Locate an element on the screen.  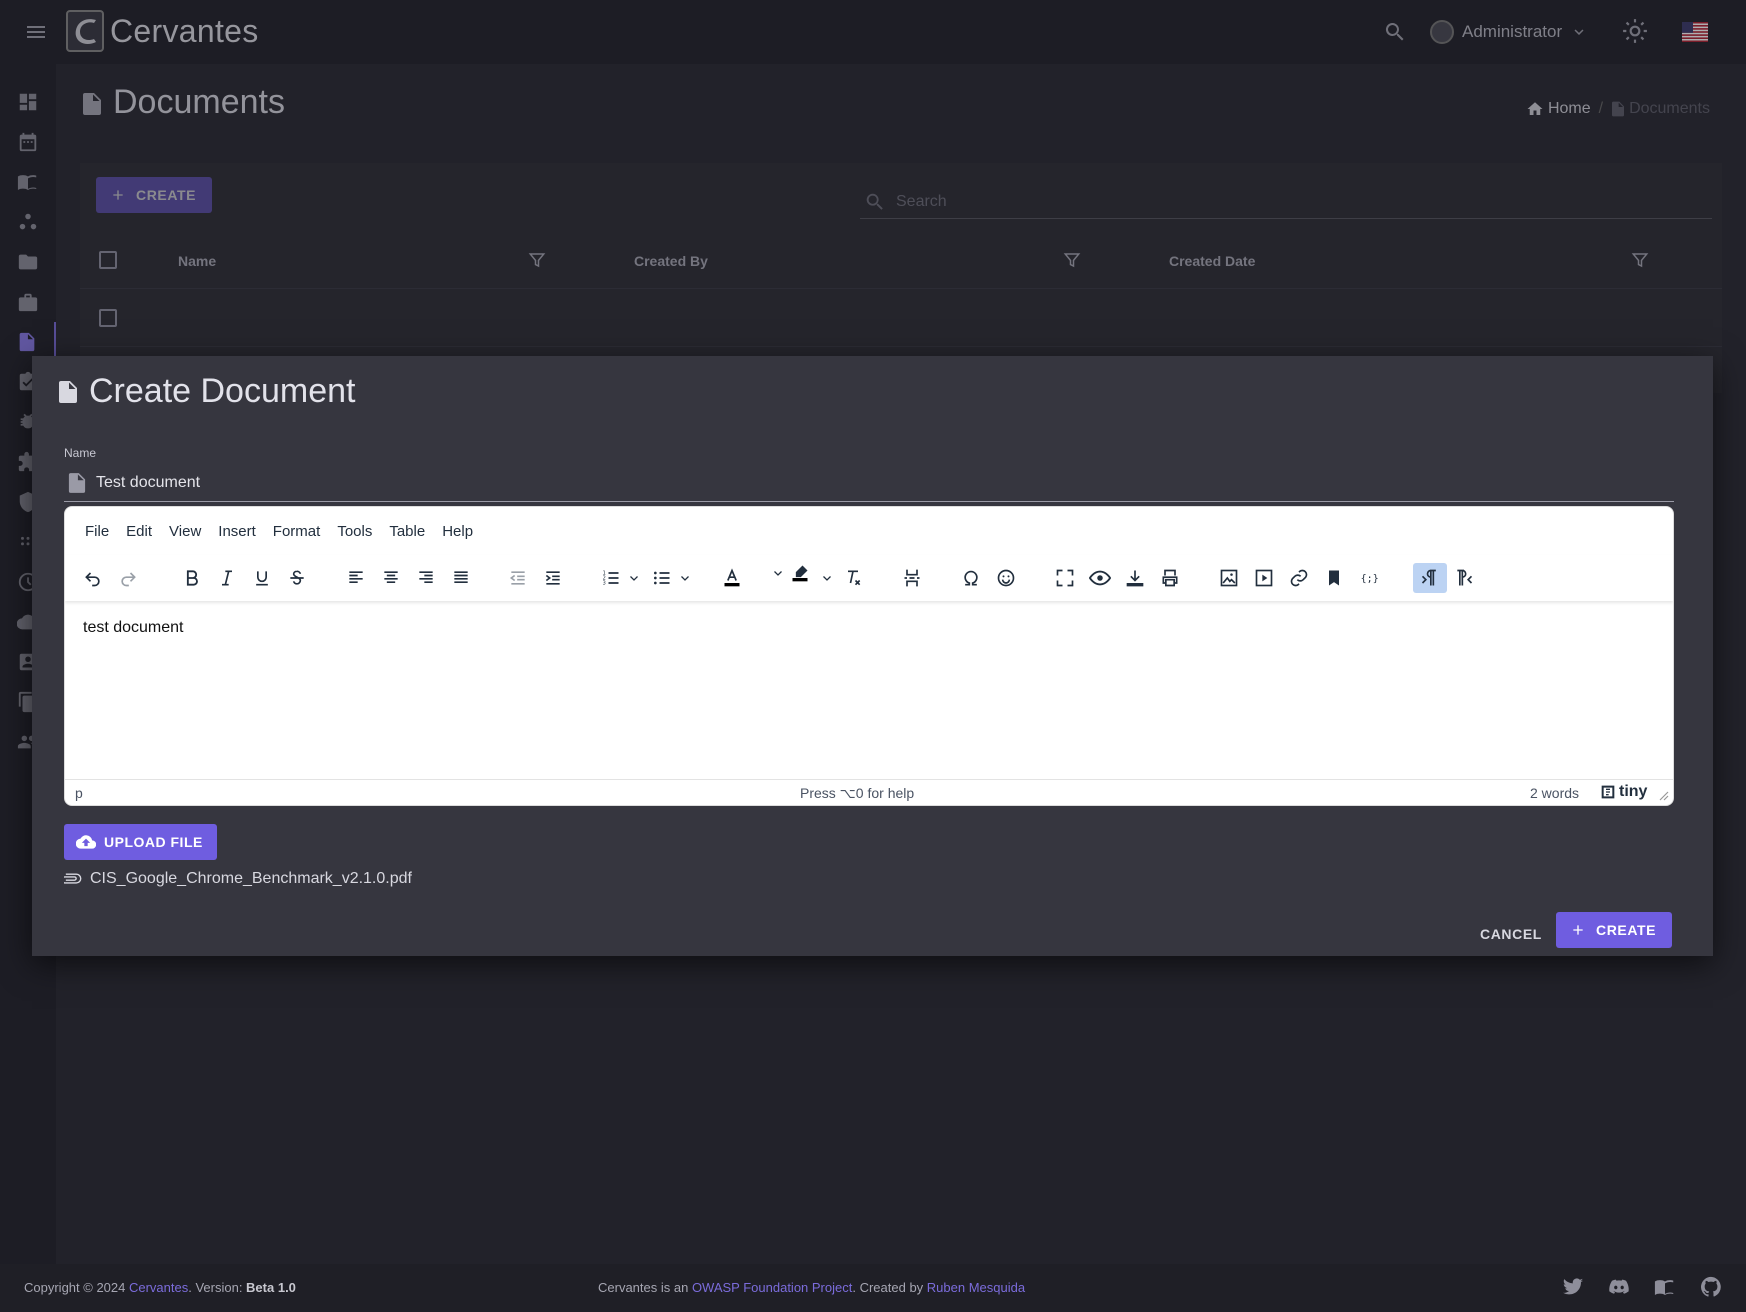
name-field-label: Name is located at coordinates (80, 453).